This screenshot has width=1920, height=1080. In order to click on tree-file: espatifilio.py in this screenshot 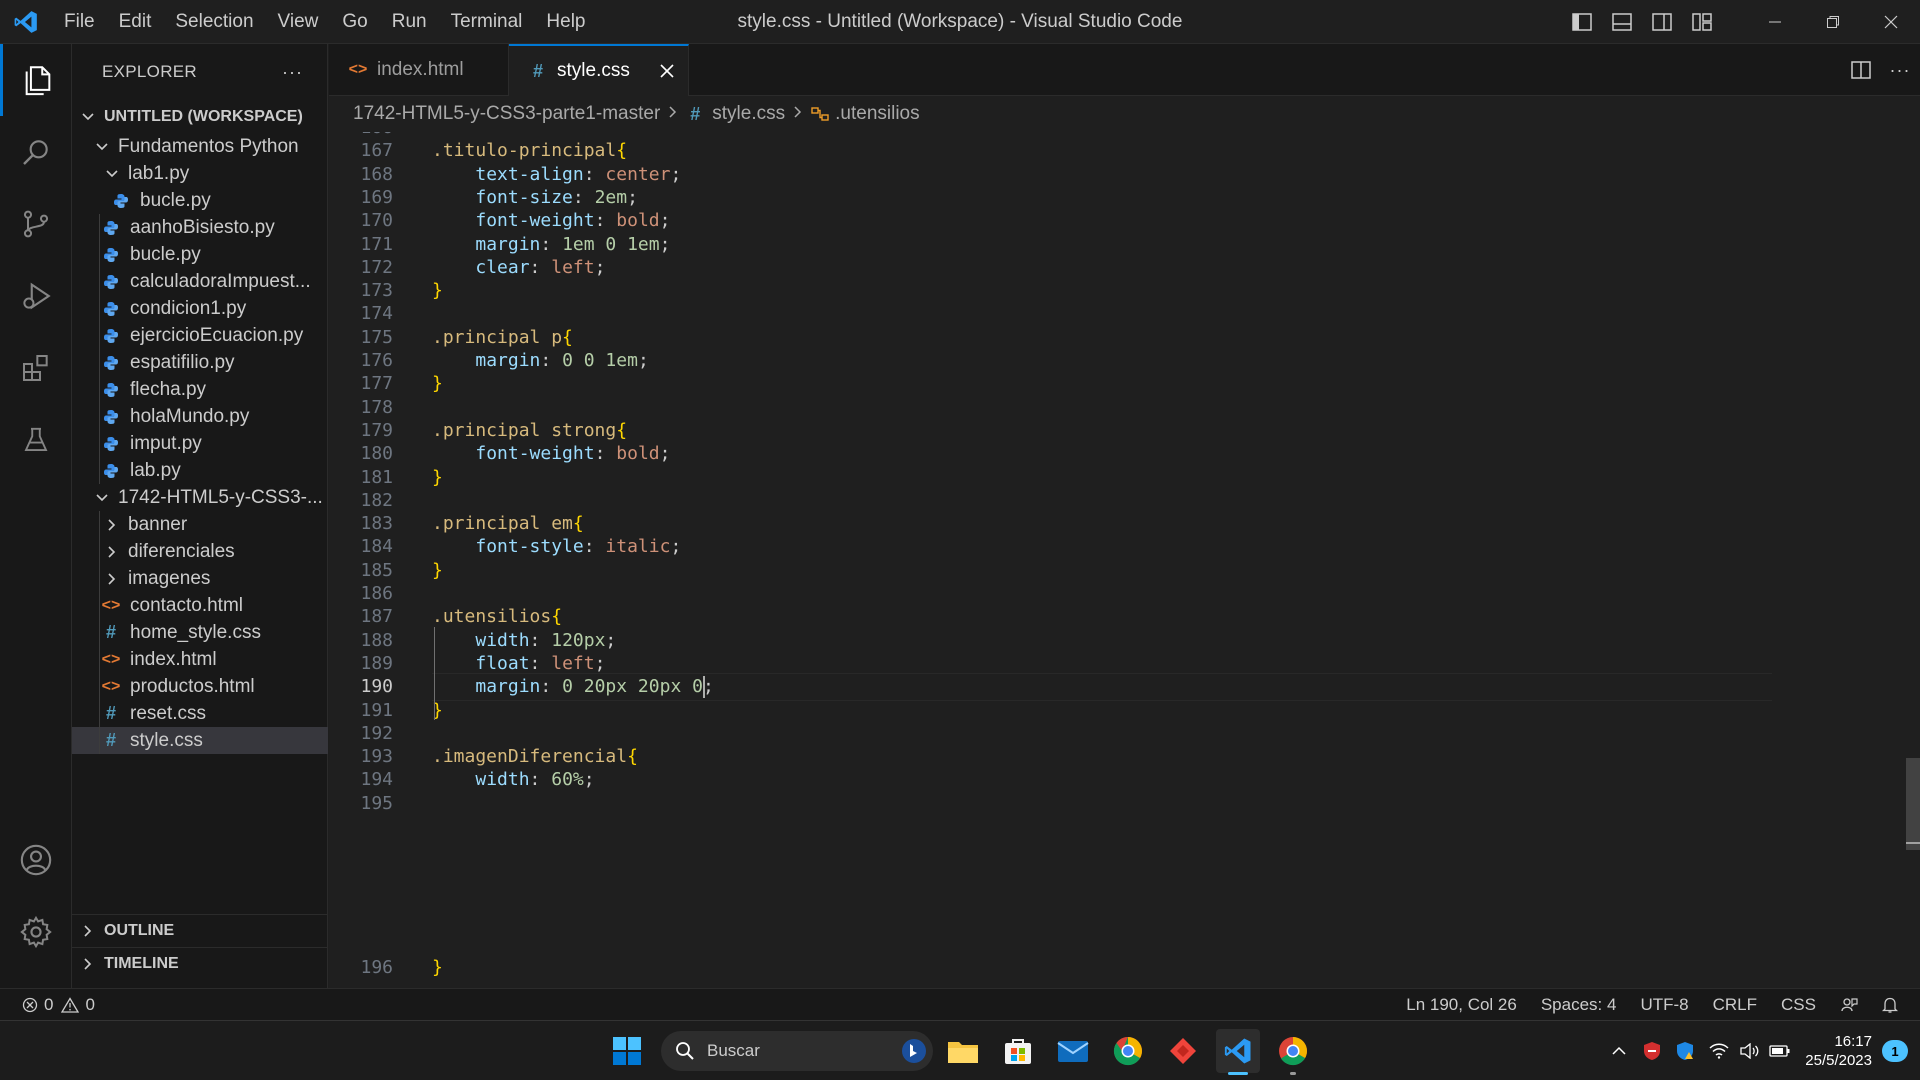, I will do `click(200, 362)`.